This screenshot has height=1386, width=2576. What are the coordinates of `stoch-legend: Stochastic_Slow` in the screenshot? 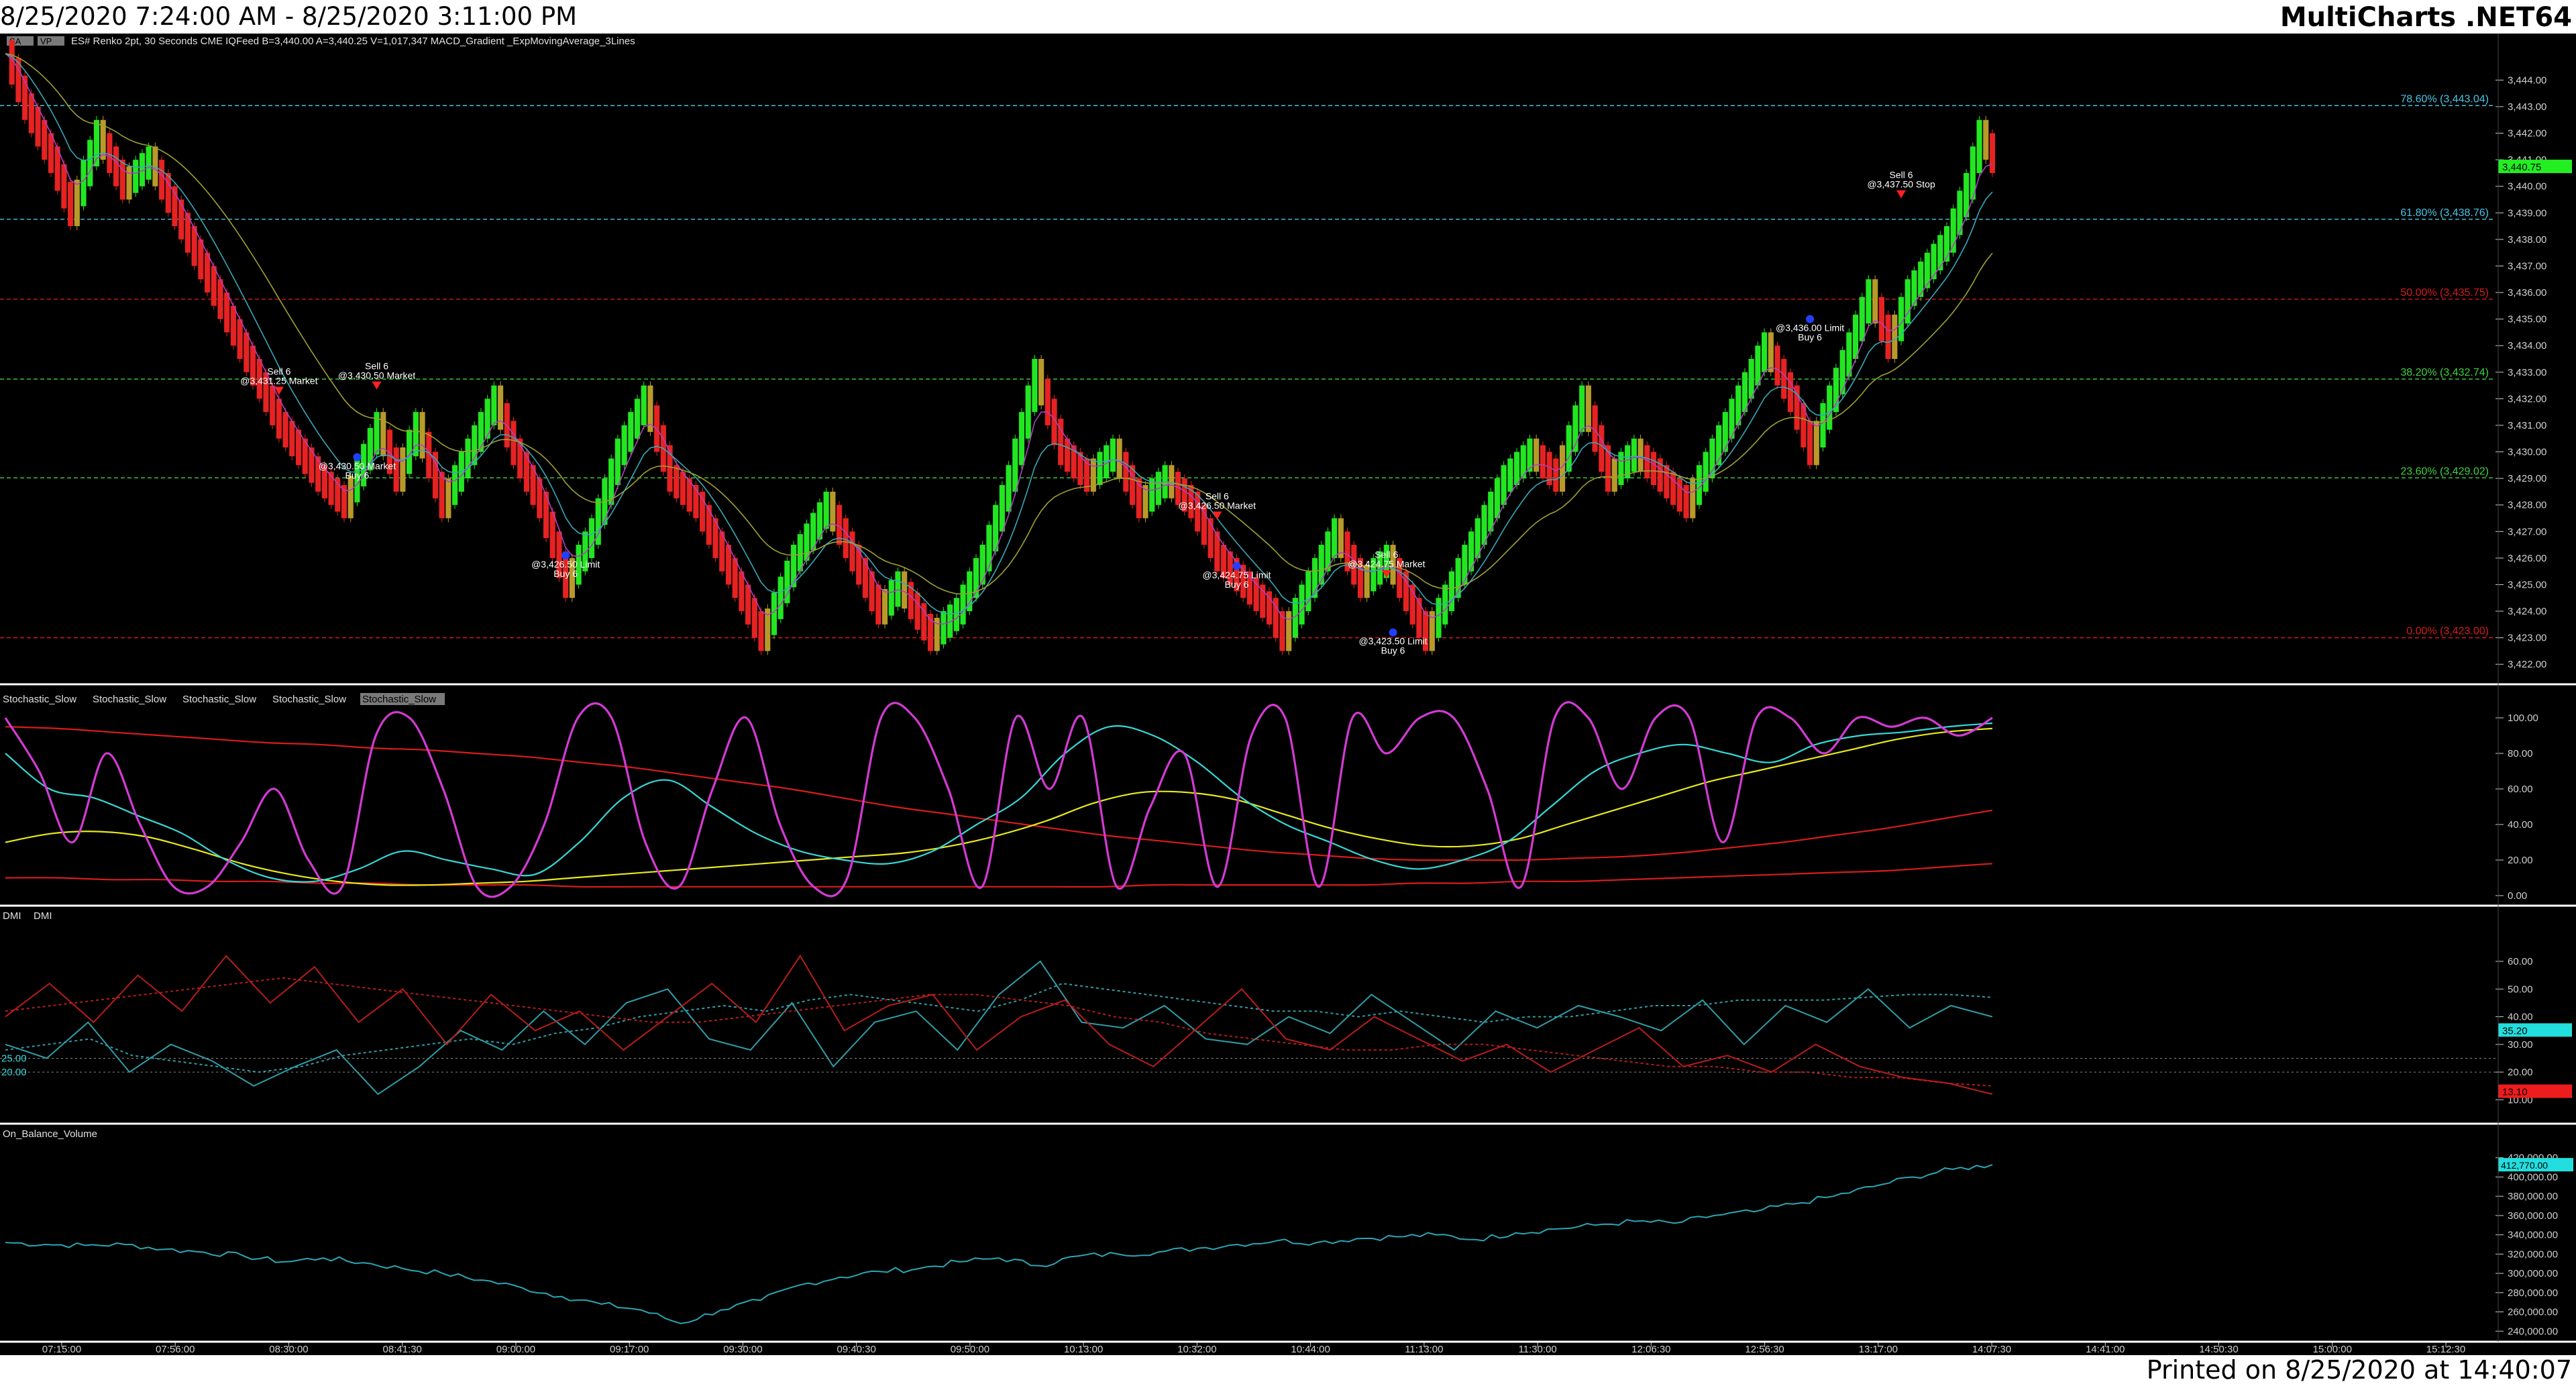 It's located at (399, 699).